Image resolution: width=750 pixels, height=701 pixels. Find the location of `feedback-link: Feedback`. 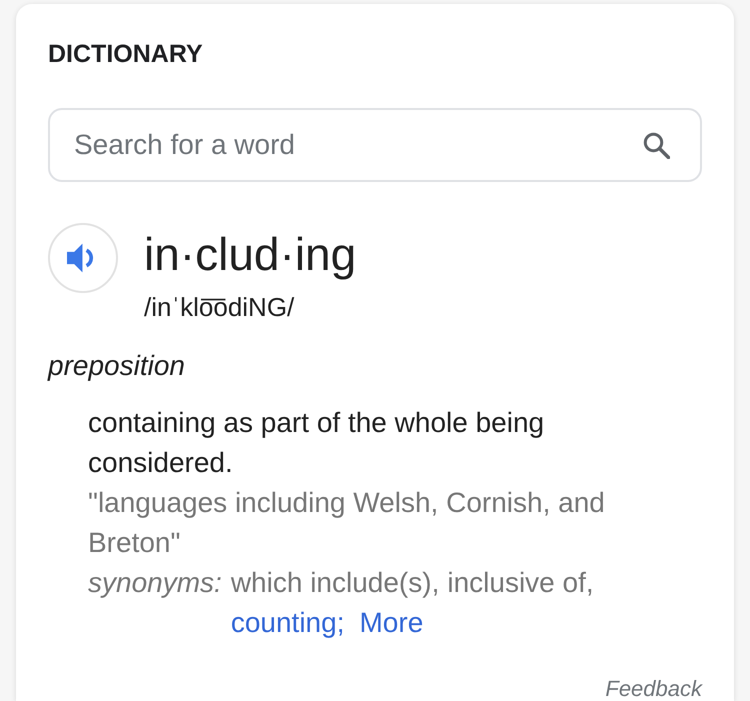

feedback-link: Feedback is located at coordinates (653, 689).